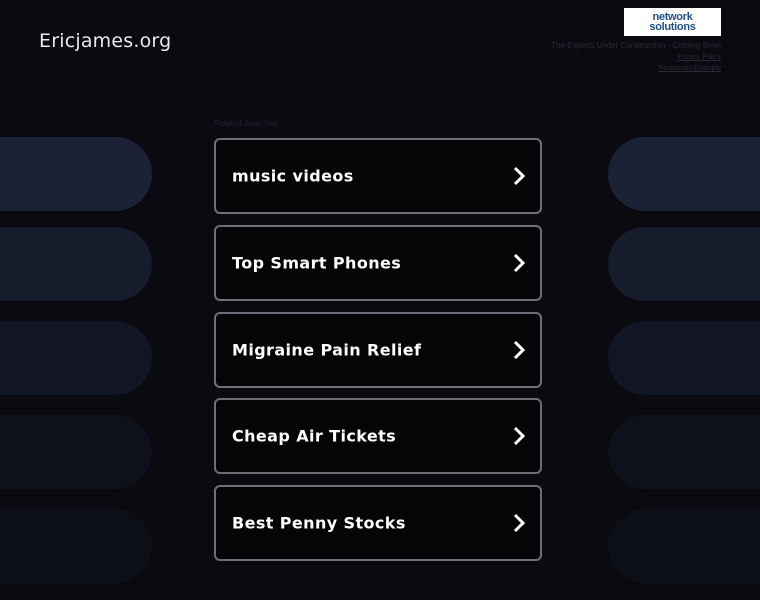 The height and width of the screenshot is (600, 760). What do you see at coordinates (314, 436) in the screenshot?
I see `search-link-label: Cheap Air Tickets` at bounding box center [314, 436].